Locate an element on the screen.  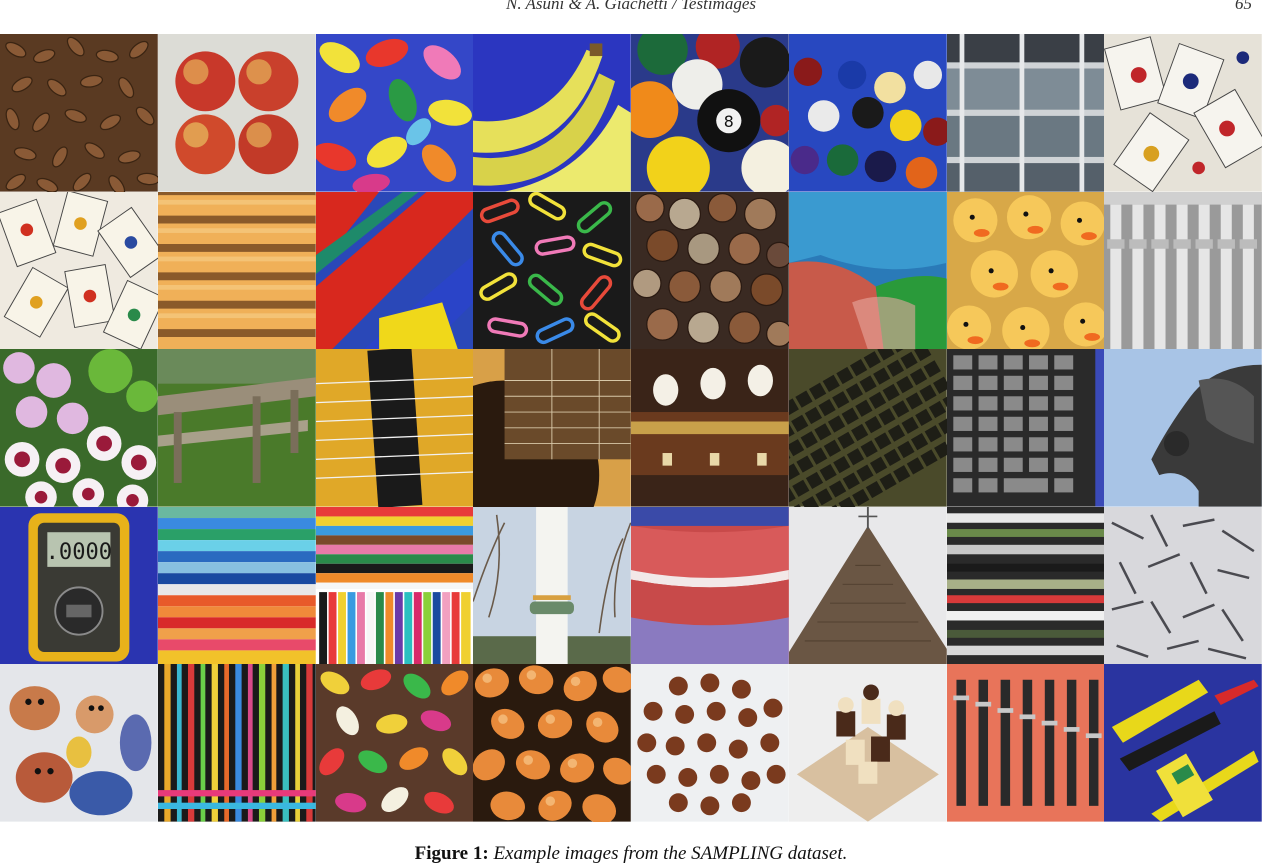
image-picnic-table is located at coordinates (236, 428).